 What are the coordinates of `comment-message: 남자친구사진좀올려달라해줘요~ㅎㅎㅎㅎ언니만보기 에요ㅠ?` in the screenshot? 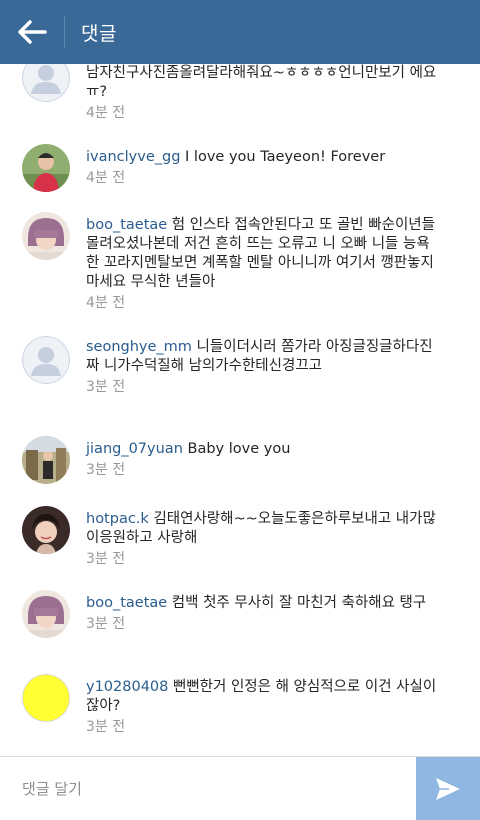 It's located at (261, 82).